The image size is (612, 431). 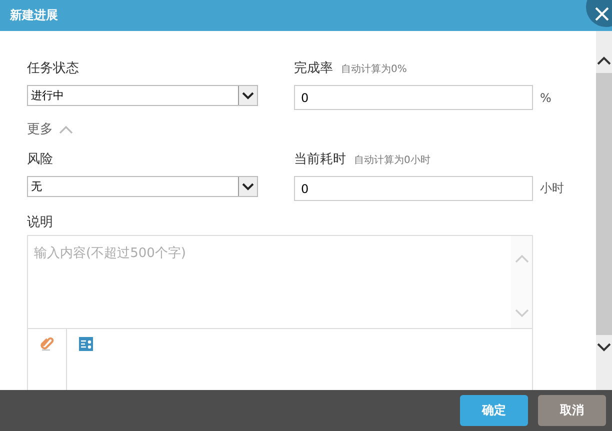 I want to click on scrollbar-thumb, so click(x=604, y=204).